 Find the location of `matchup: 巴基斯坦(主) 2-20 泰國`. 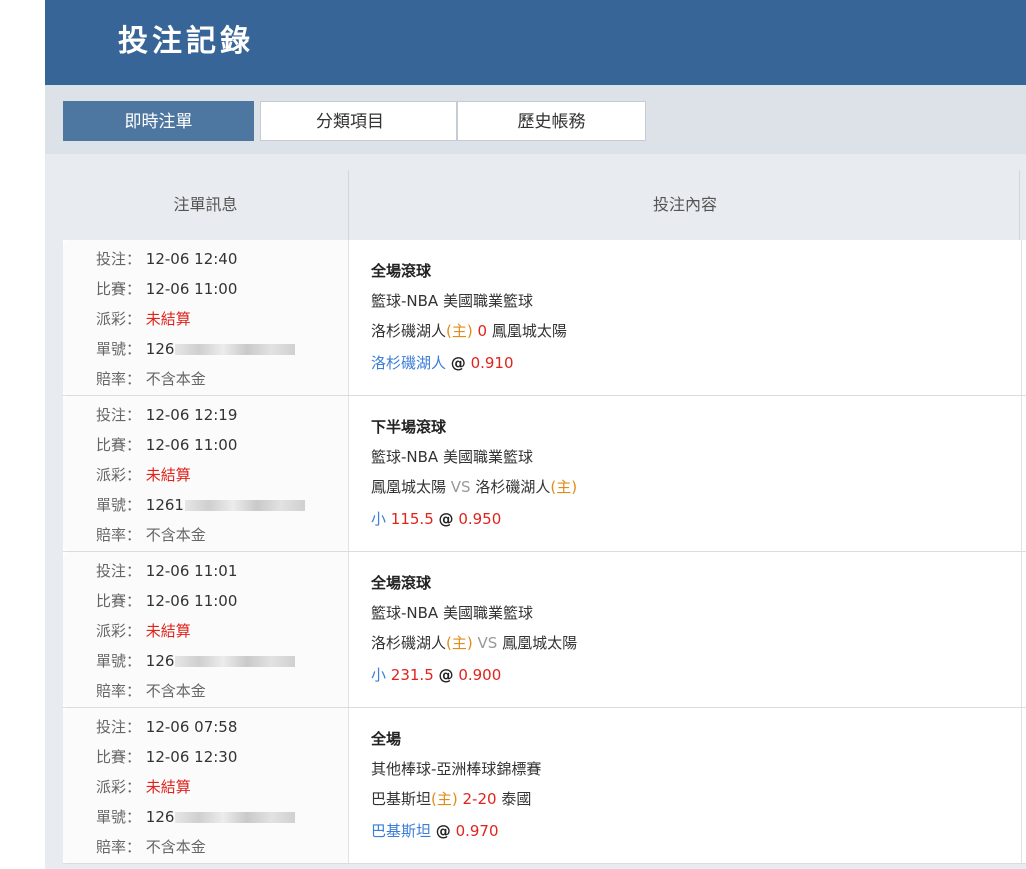

matchup: 巴基斯坦(主) 2-20 泰國 is located at coordinates (451, 798).